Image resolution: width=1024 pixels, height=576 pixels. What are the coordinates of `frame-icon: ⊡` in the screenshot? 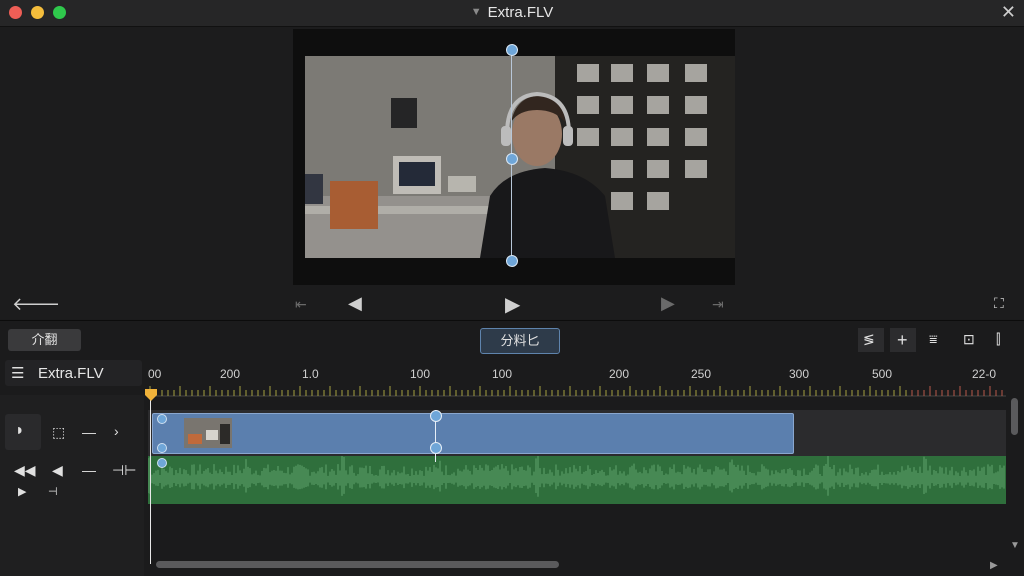 It's located at (969, 339).